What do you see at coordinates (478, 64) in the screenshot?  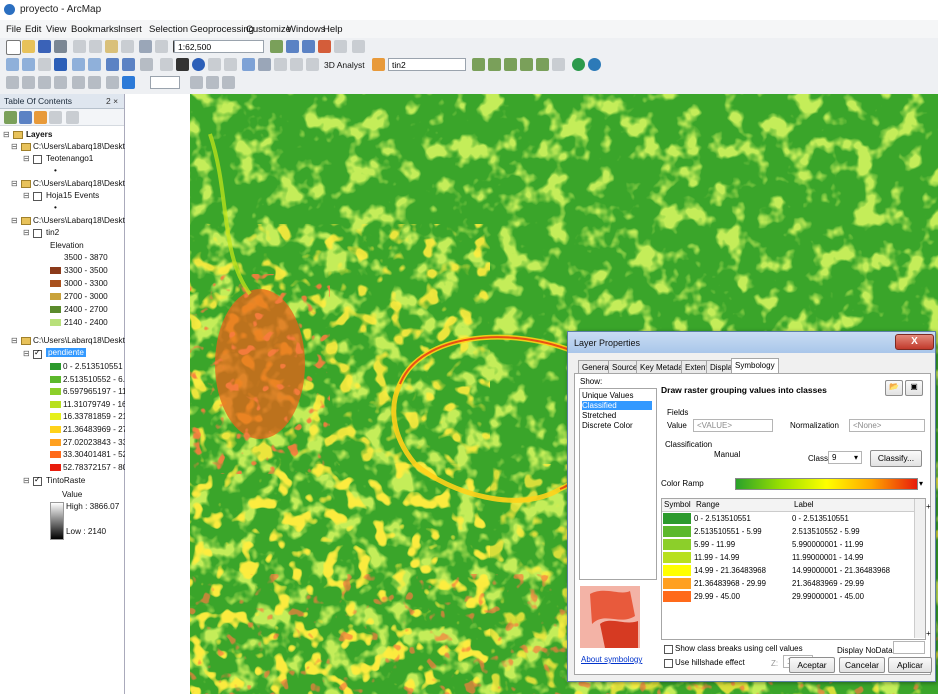 I see `contour-icon` at bounding box center [478, 64].